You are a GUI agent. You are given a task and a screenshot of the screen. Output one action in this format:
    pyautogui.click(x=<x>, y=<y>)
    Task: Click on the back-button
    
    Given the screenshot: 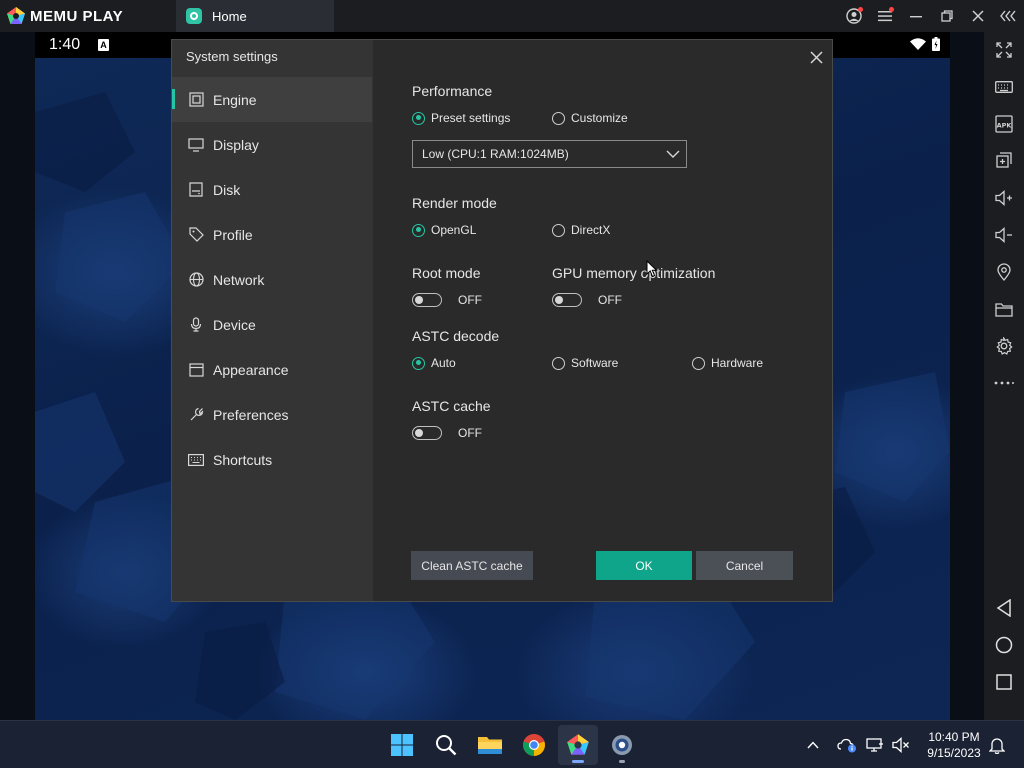 What is the action you would take?
    pyautogui.click(x=1004, y=608)
    